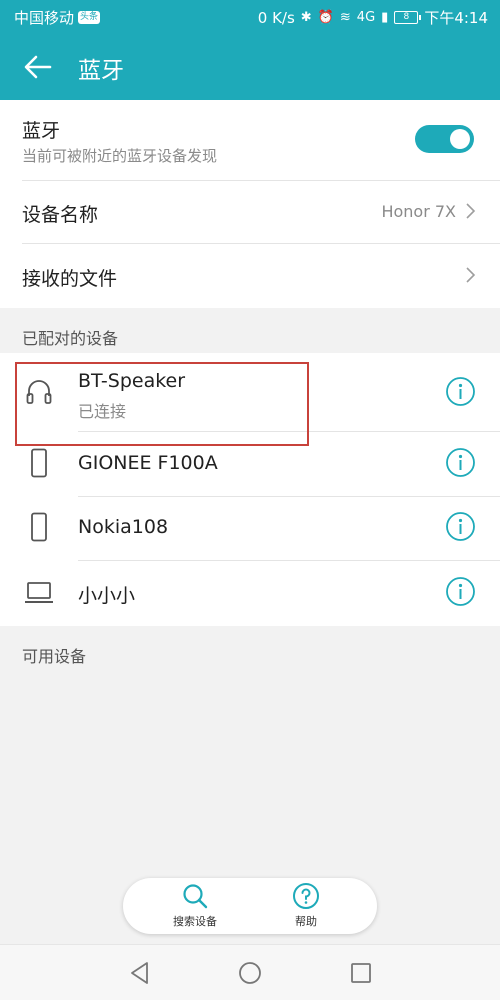  Describe the element at coordinates (306, 17) in the screenshot. I see `bluetooth-status-icon: ✱` at that location.